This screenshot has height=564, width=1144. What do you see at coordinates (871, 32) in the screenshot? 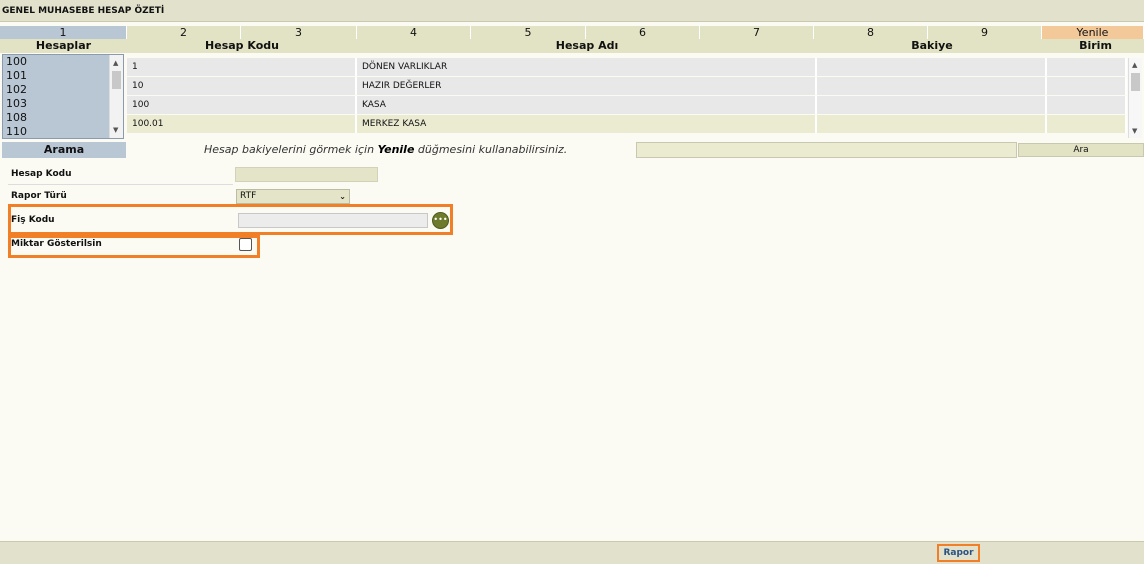
I see `tab-8: 8` at bounding box center [871, 32].